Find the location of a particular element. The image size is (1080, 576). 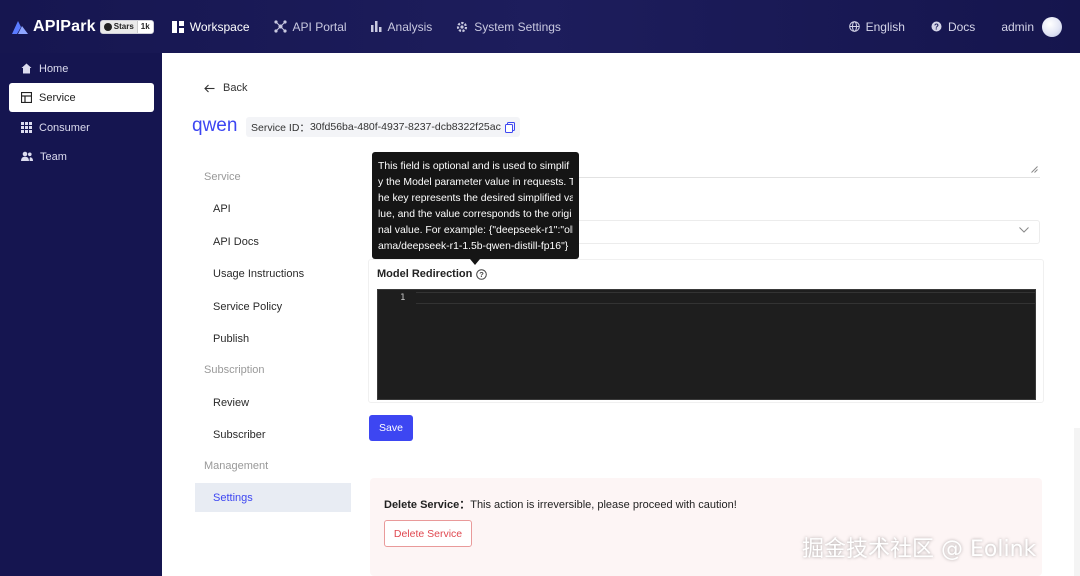

subnav-item-usage-instructions: Usage Instructions is located at coordinates (273, 273).